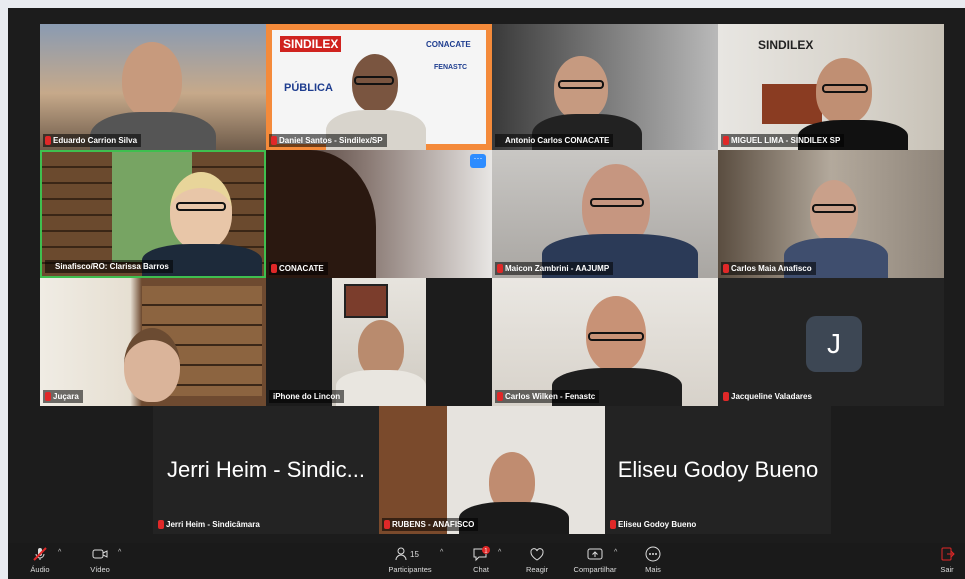 The width and height of the screenshot is (965, 579). What do you see at coordinates (307, 396) in the screenshot?
I see `participant-name-label: iPhone do Lincon` at bounding box center [307, 396].